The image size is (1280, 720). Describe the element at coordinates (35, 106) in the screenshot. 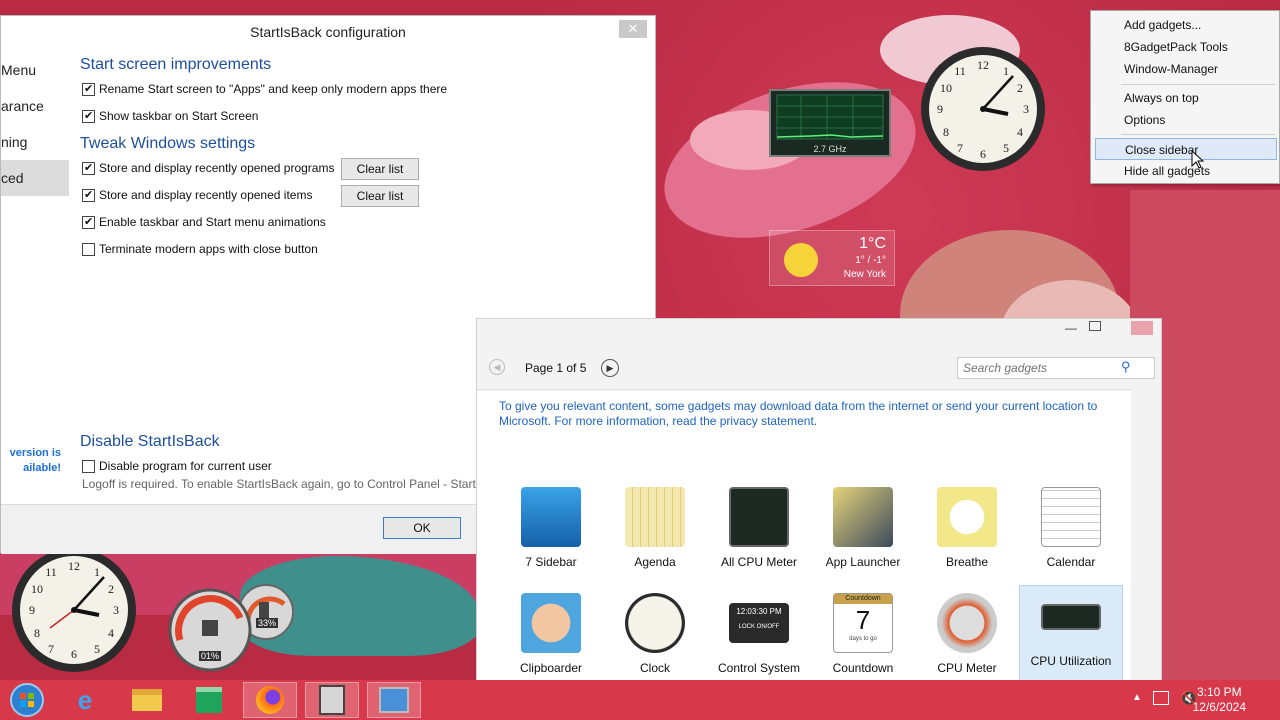

I see `nav-item-appearance: arance` at that location.